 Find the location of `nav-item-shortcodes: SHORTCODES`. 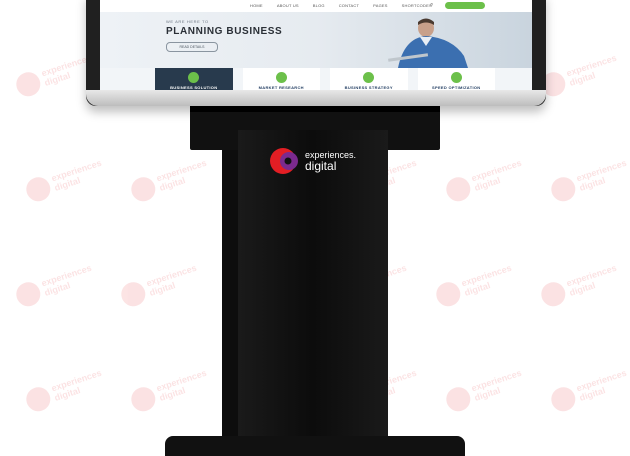

nav-item-shortcodes: SHORTCODES is located at coordinates (417, 5).